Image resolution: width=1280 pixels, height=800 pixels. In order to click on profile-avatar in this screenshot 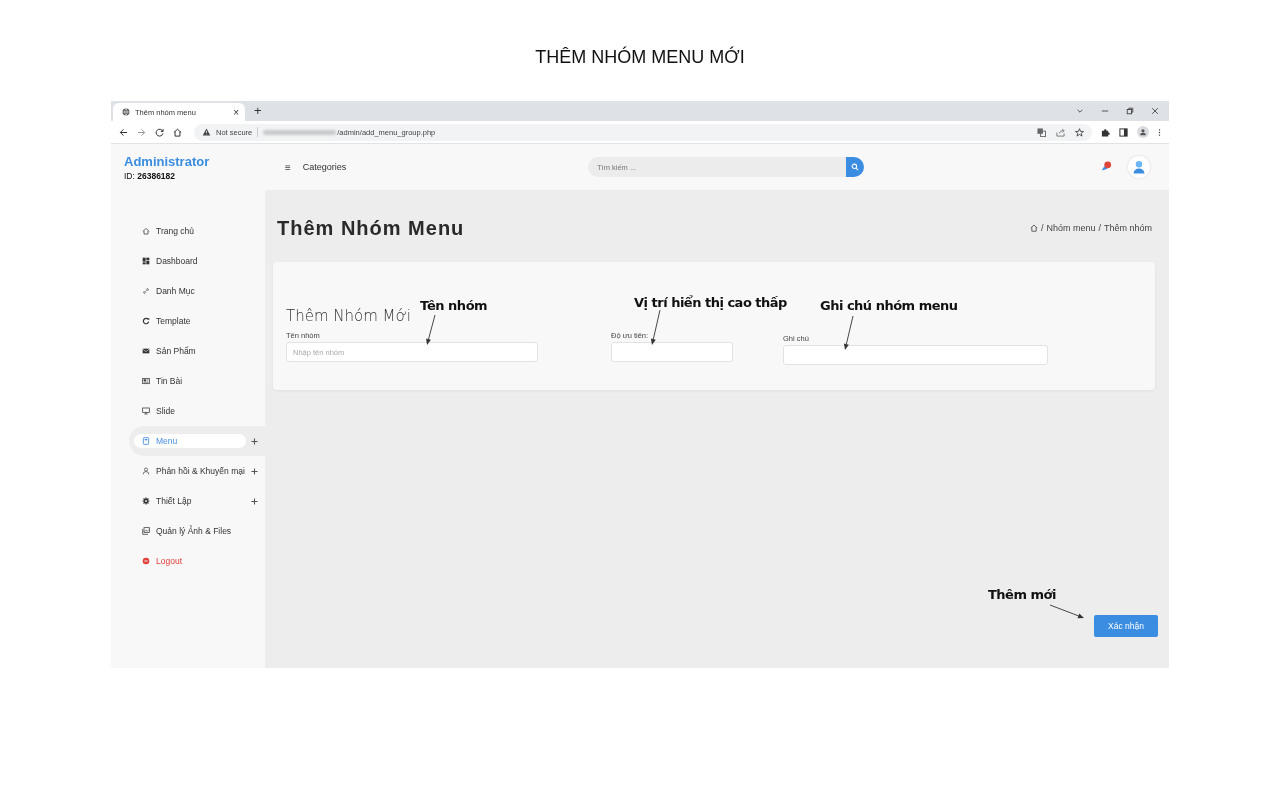, I will do `click(1143, 132)`.